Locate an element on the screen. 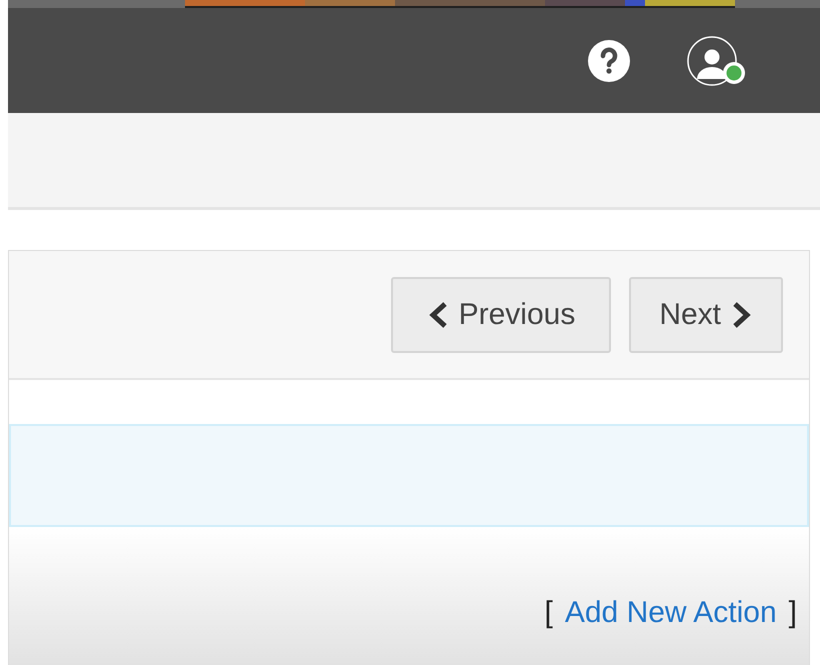 The width and height of the screenshot is (820, 665). bracket: ] is located at coordinates (792, 613).